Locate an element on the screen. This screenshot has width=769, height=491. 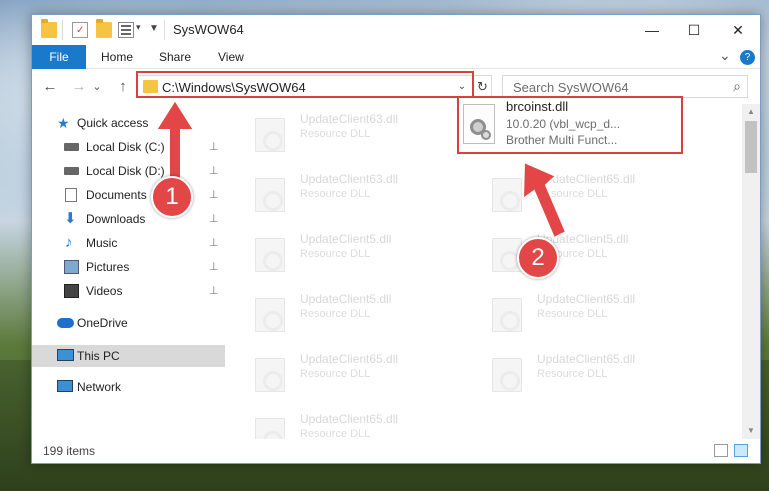
recent-locations-button: ⌄ is located at coordinates (97, 87).